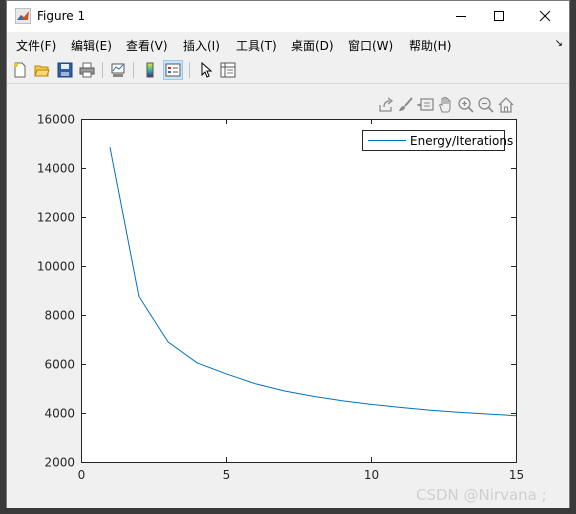  Describe the element at coordinates (371, 475) in the screenshot. I see `x-tick-label: 10` at that location.